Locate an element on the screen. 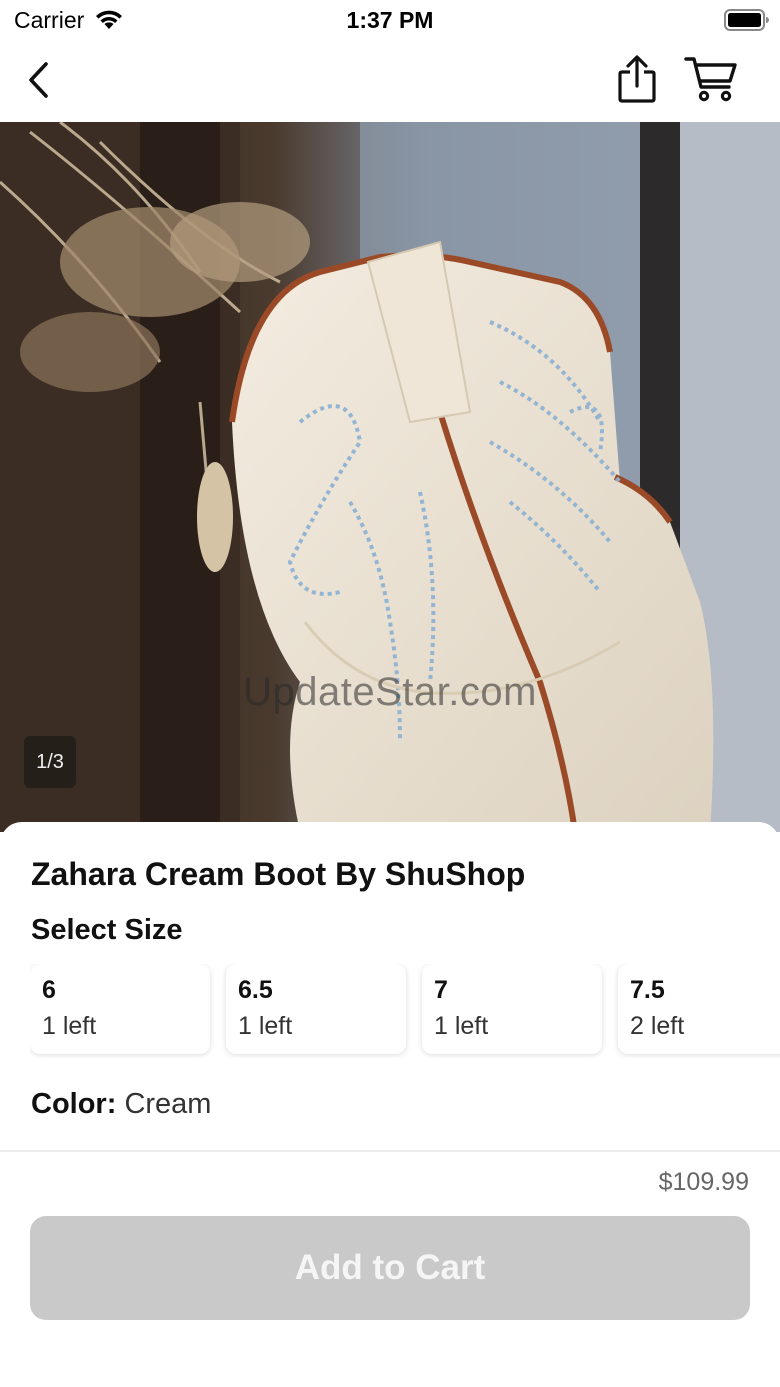 This screenshot has height=1387, width=780. size-options-list: 6 1 left 6.5 1 left 7 1 left 7.5 2 left is located at coordinates (405, 1011).